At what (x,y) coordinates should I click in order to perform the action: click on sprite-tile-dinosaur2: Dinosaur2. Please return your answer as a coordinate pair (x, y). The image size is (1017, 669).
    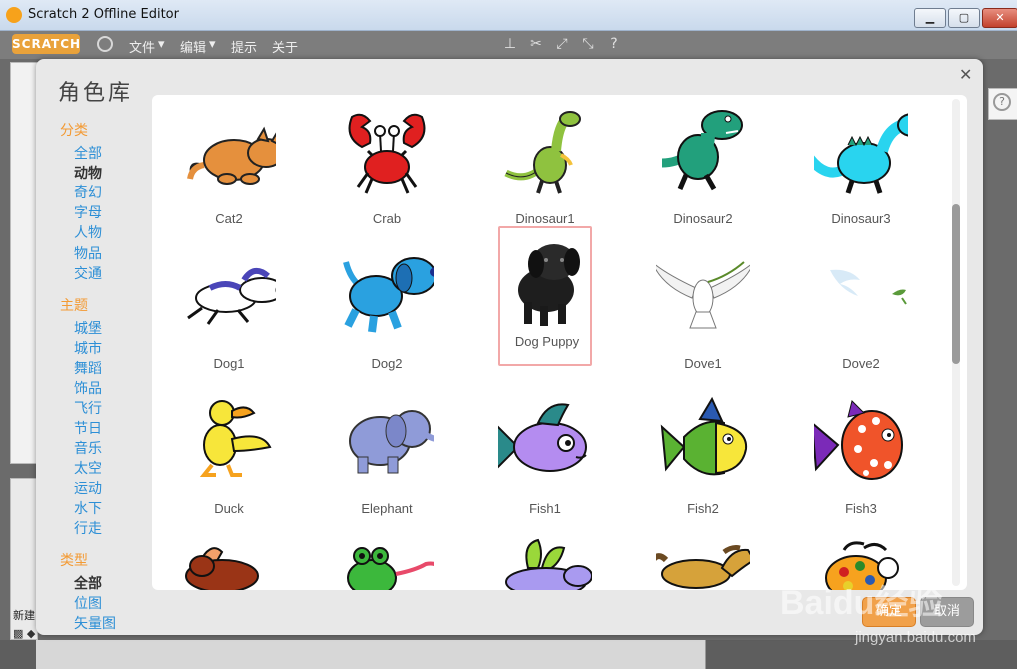
    Looking at the image, I should click on (703, 173).